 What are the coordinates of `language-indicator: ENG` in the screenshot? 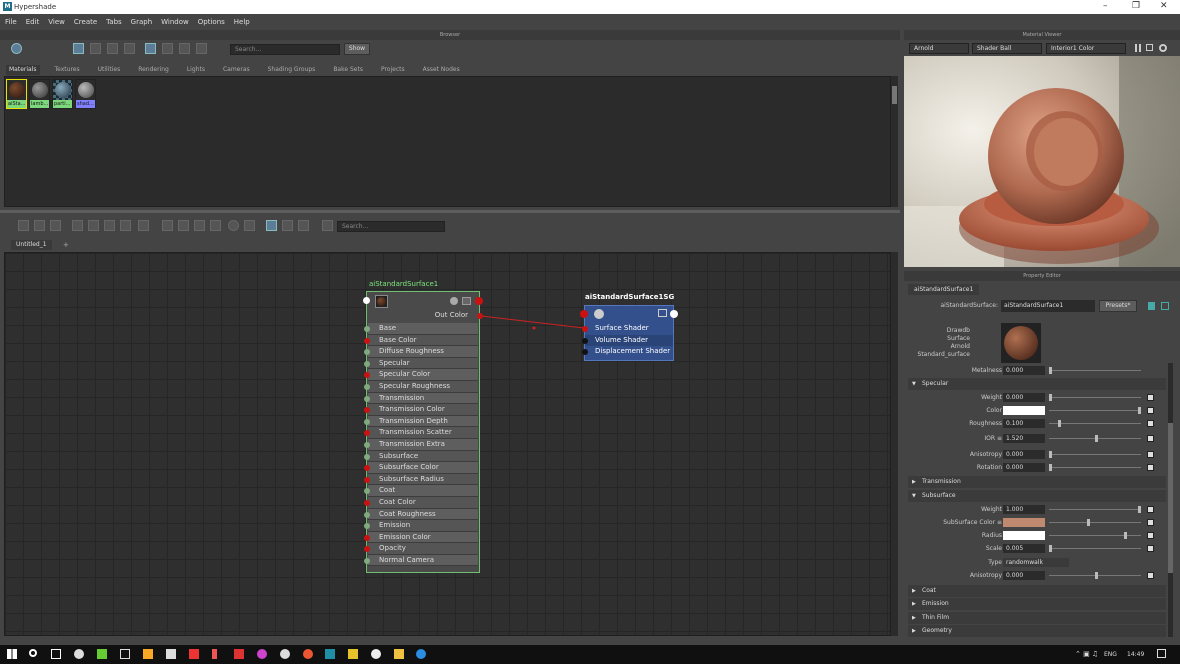 It's located at (1110, 654).